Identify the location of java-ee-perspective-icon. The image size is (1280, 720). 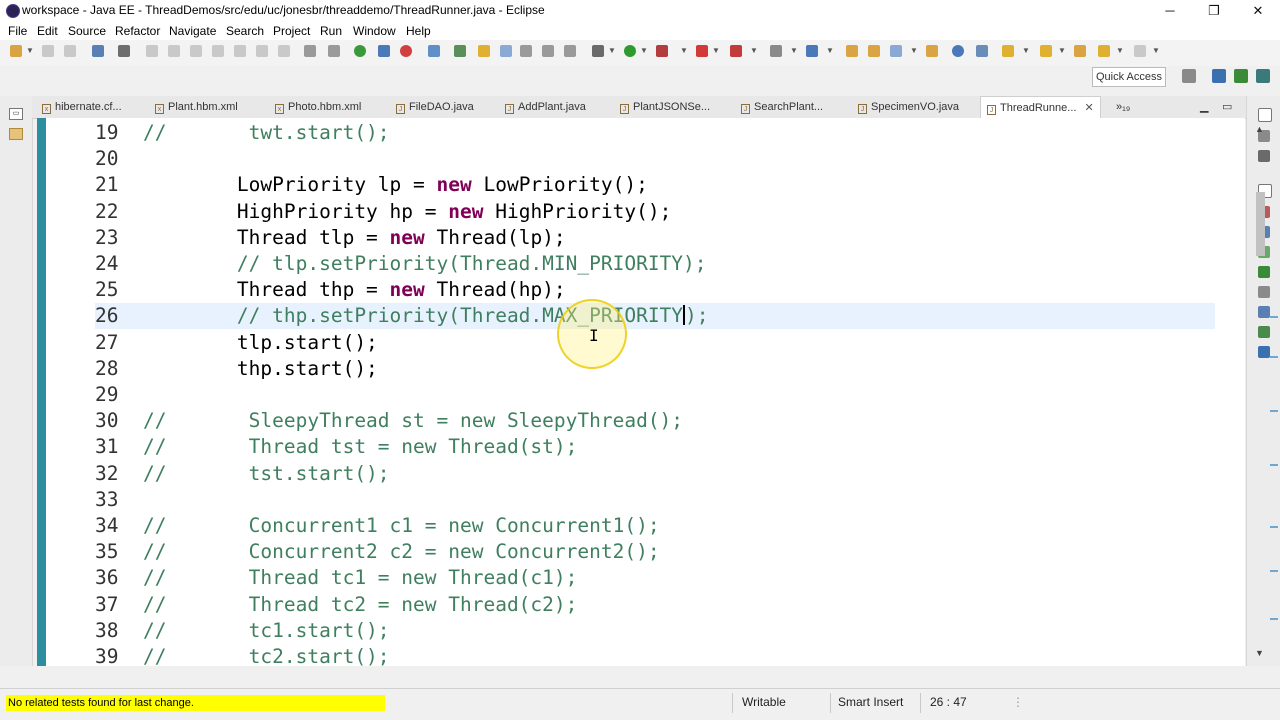
(1219, 76).